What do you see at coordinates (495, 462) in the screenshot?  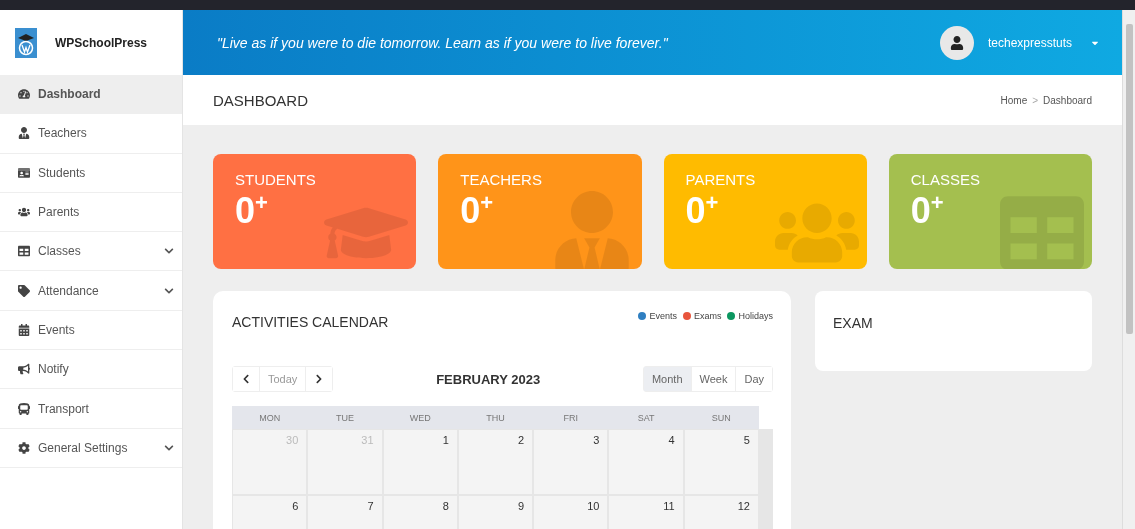 I see `day-cell: 2` at bounding box center [495, 462].